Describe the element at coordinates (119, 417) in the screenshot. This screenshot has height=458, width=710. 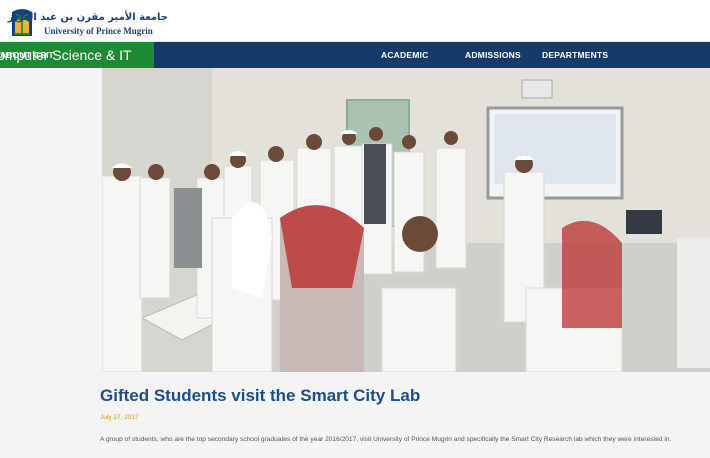
I see `article-date: July 27, 2017` at that location.